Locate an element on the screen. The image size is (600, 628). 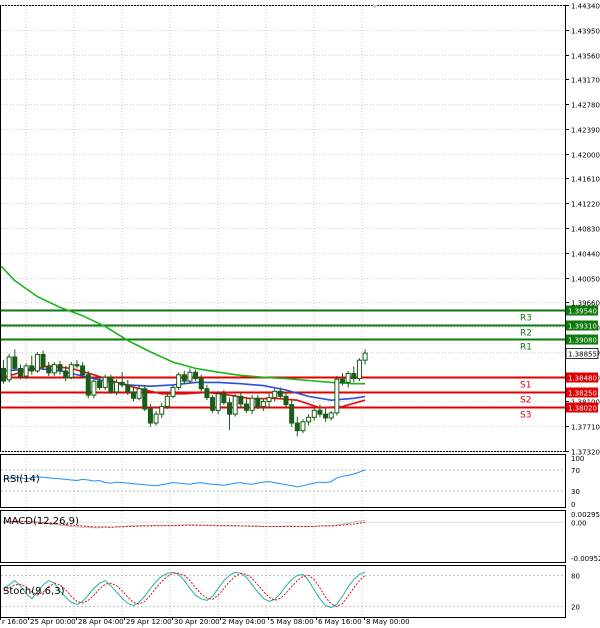
level-price-label: 1.38480 is located at coordinates (582, 379).